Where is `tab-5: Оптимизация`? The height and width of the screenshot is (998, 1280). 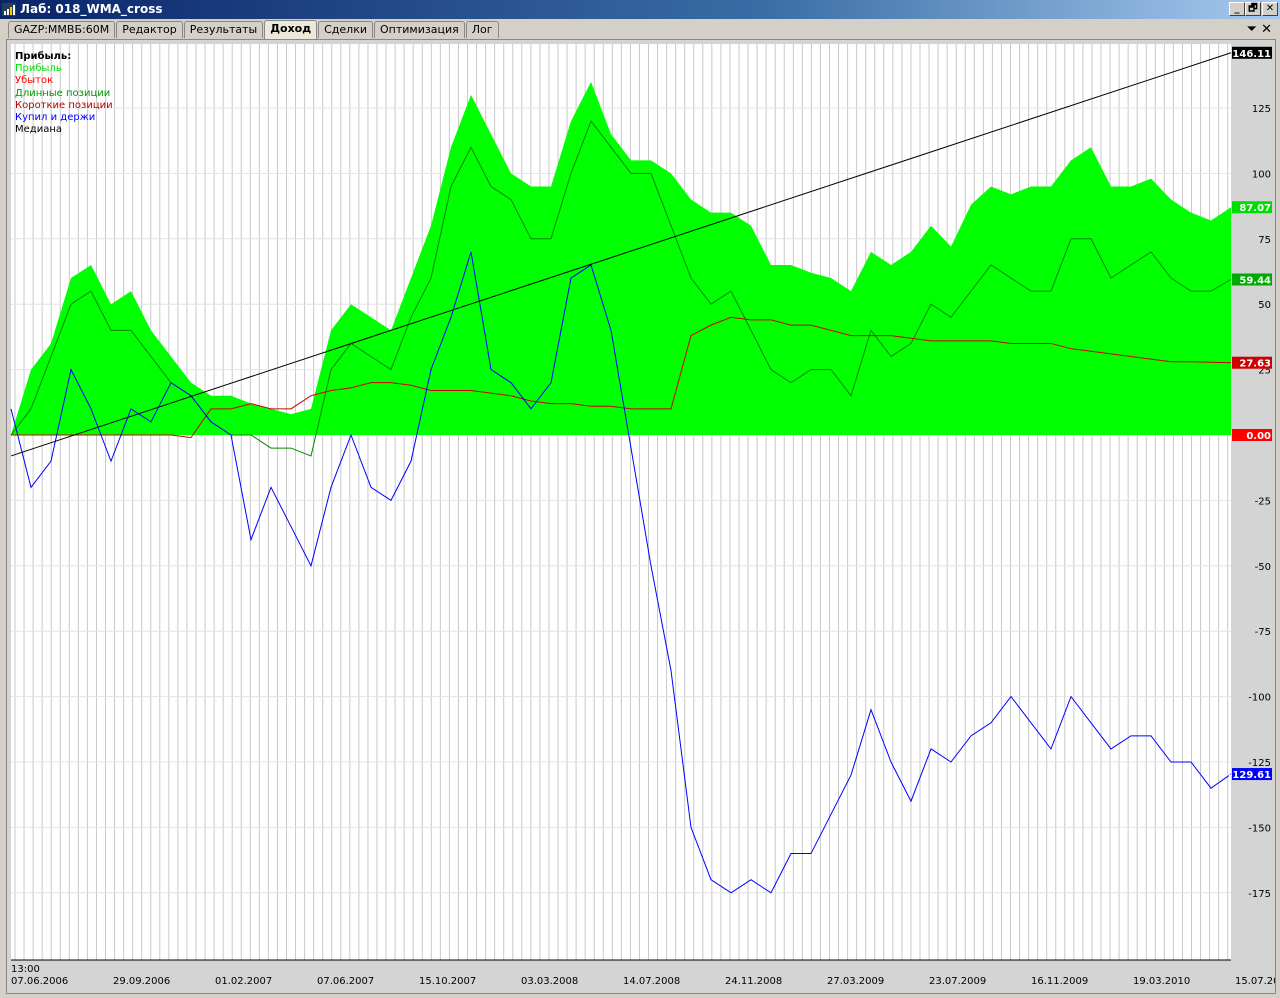 tab-5: Оптимизация is located at coordinates (419, 29).